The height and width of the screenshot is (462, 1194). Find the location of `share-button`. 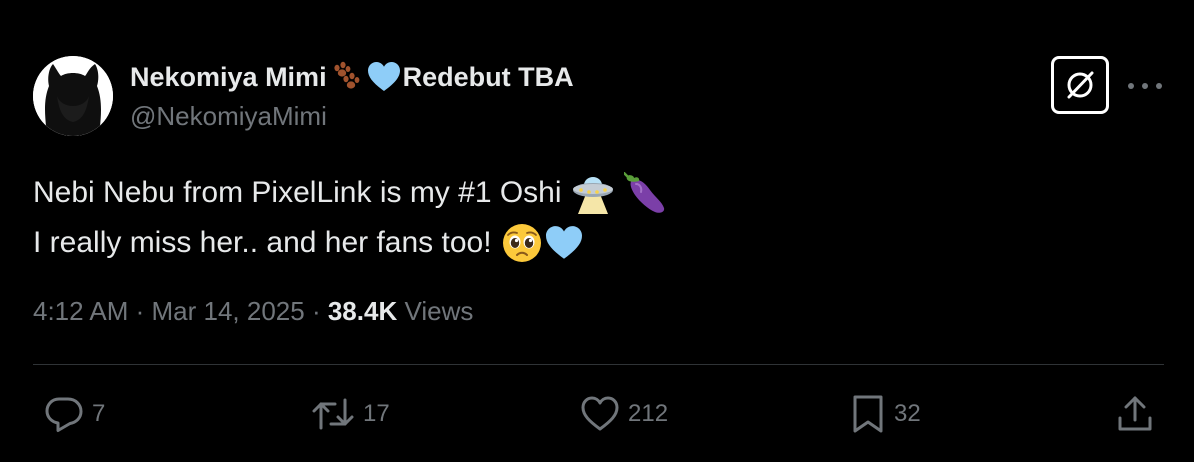

share-button is located at coordinates (1135, 414).